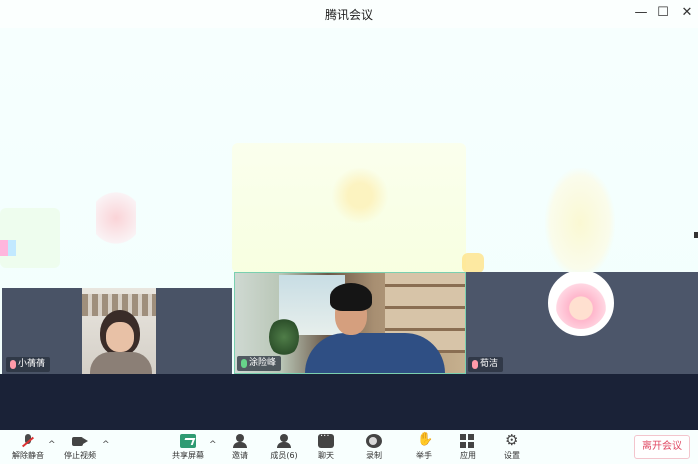 This screenshot has width=698, height=464. I want to click on share-screen-button: 共享屏幕, so click(188, 448).